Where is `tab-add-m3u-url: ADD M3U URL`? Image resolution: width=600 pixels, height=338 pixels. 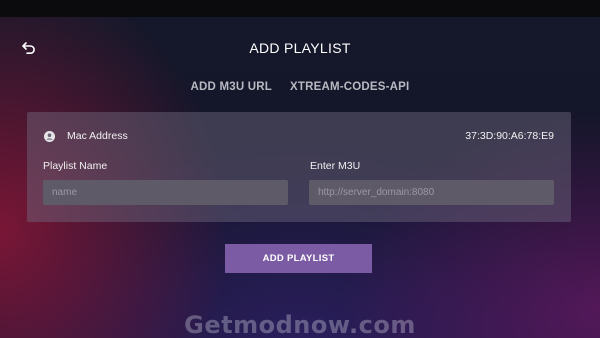
tab-add-m3u-url: ADD M3U URL is located at coordinates (231, 87).